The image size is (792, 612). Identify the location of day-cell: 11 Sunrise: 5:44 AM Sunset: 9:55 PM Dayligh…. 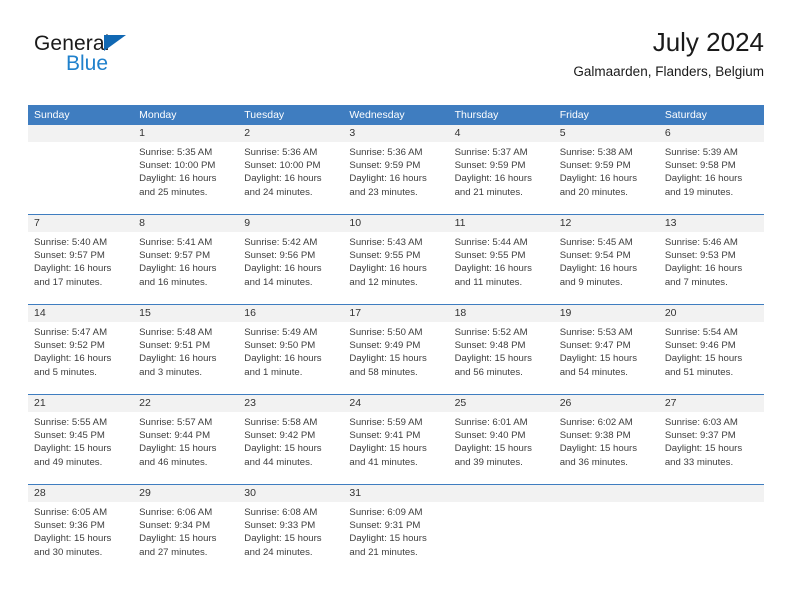
(501, 259).